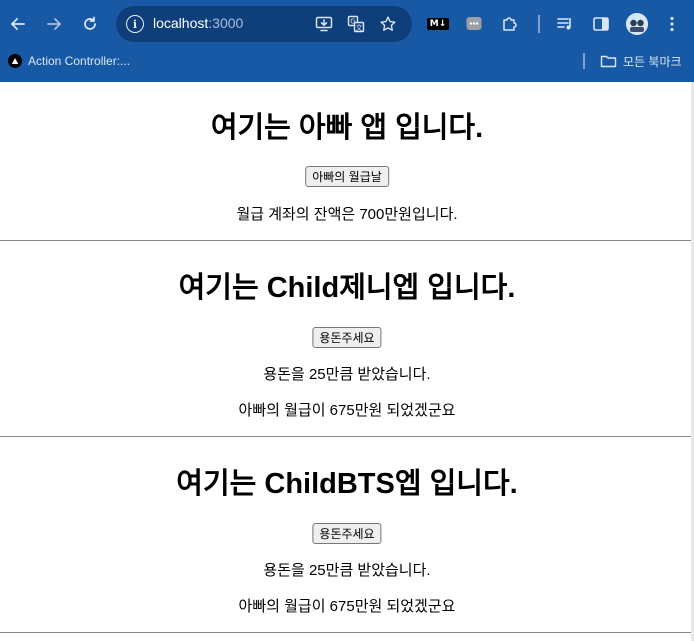 The width and height of the screenshot is (694, 641). What do you see at coordinates (388, 24) in the screenshot?
I see `star-icon` at bounding box center [388, 24].